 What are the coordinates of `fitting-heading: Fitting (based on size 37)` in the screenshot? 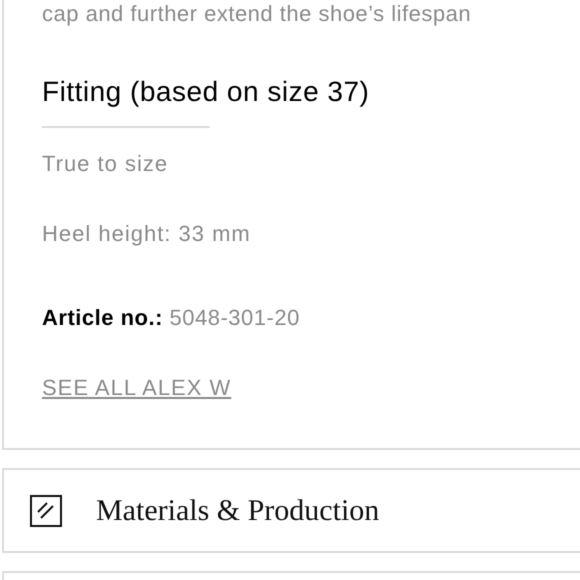 It's located at (206, 92).